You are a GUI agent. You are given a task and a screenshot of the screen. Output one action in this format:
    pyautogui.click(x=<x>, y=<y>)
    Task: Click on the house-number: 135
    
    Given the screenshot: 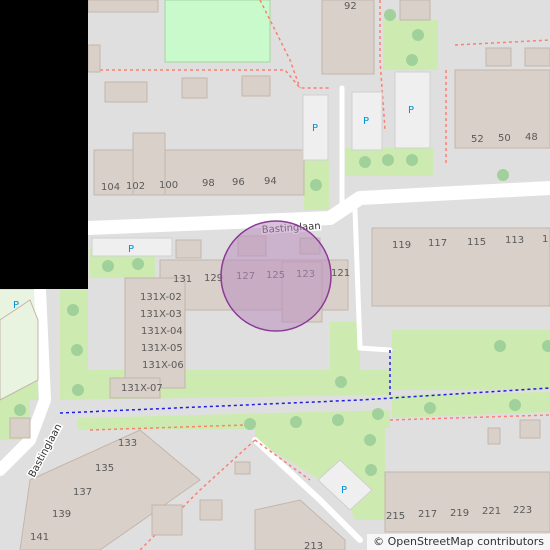 What is the action you would take?
    pyautogui.click(x=104, y=468)
    